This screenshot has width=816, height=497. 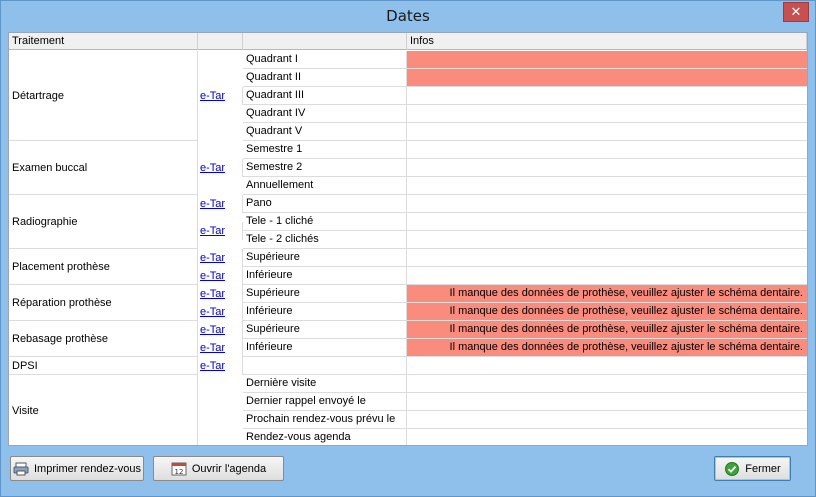 What do you see at coordinates (325, 168) in the screenshot?
I see `item-label: Semestre 2` at bounding box center [325, 168].